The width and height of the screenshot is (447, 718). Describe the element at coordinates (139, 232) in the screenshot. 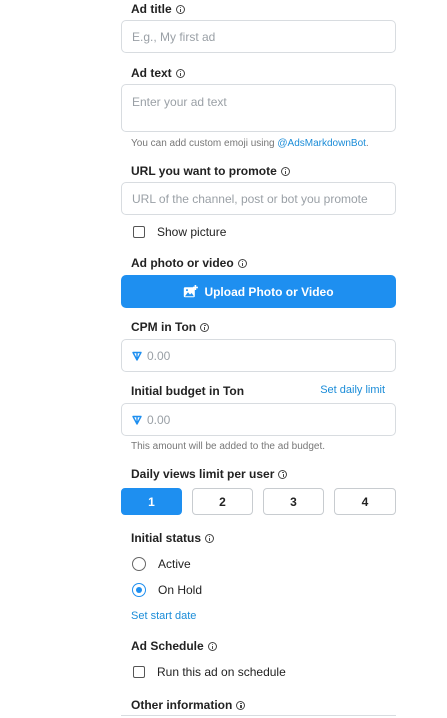

I see `show-picture-checkbox` at that location.